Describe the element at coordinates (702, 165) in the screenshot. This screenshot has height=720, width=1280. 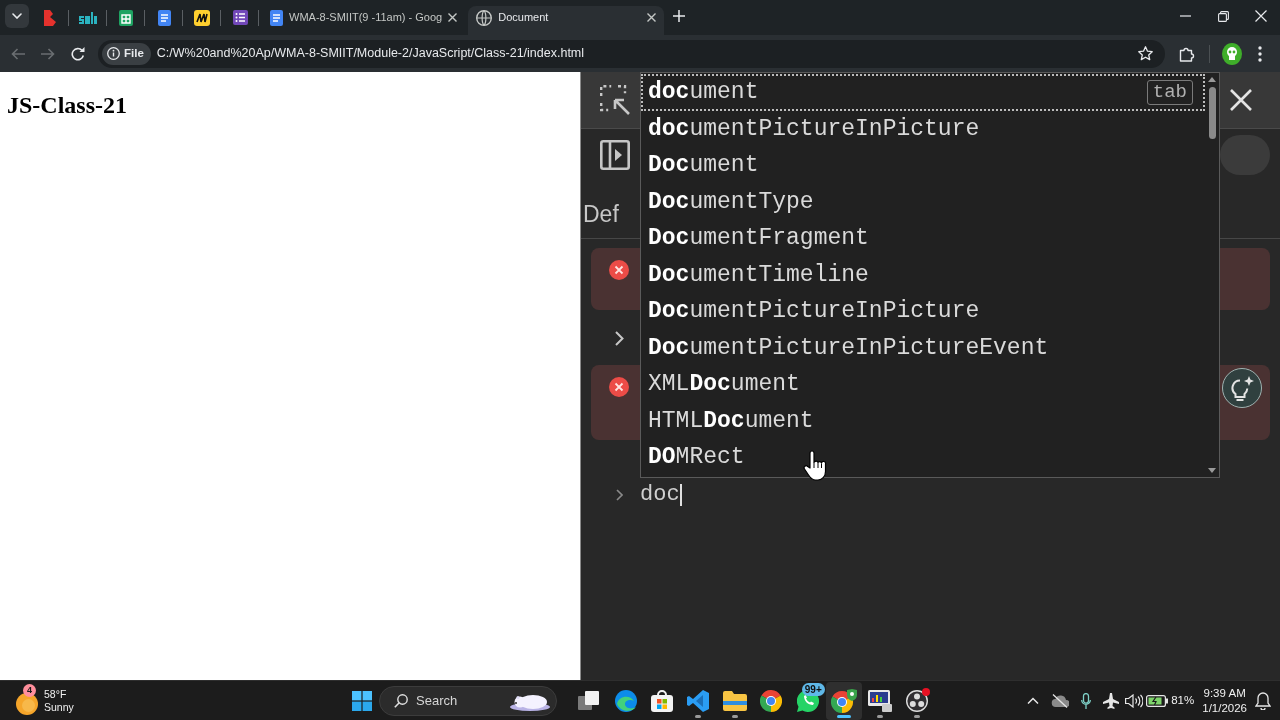
I see `suggestion-item: Document` at that location.